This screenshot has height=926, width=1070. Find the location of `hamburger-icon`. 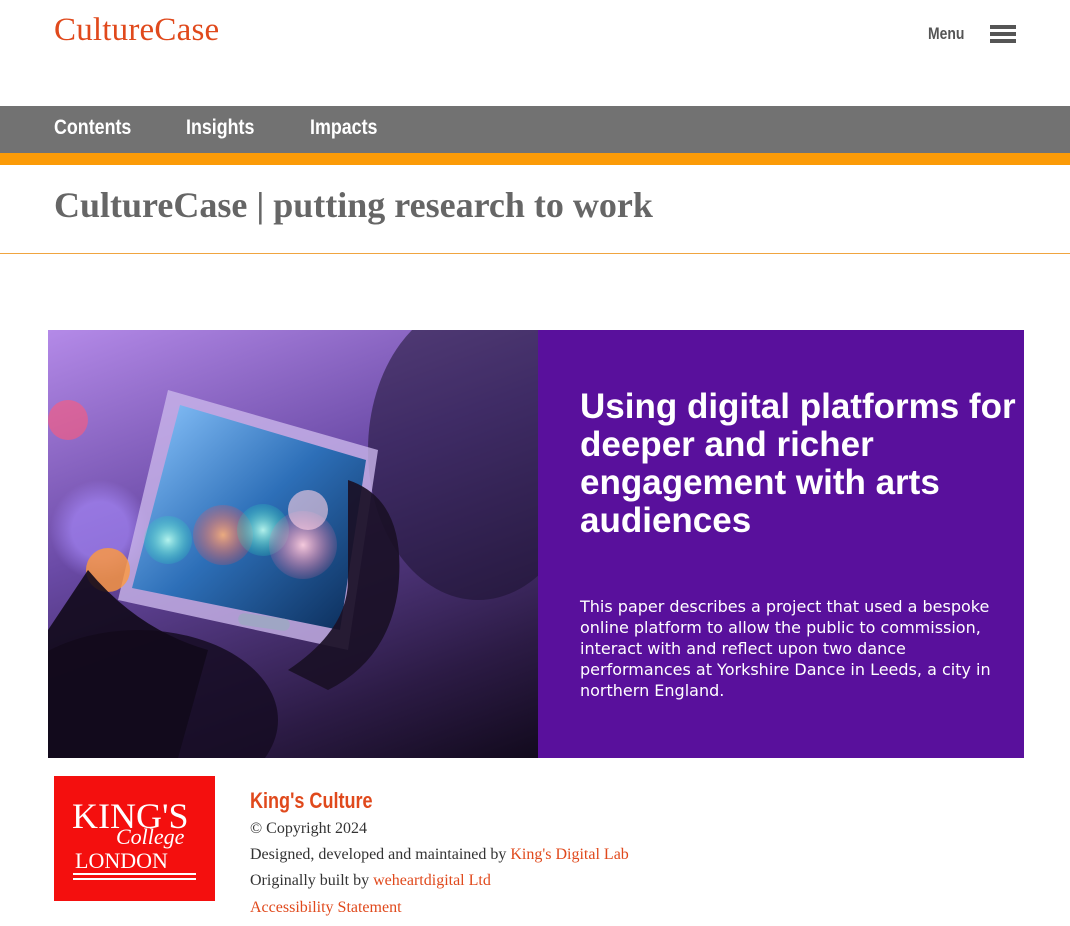

hamburger-icon is located at coordinates (1003, 34).